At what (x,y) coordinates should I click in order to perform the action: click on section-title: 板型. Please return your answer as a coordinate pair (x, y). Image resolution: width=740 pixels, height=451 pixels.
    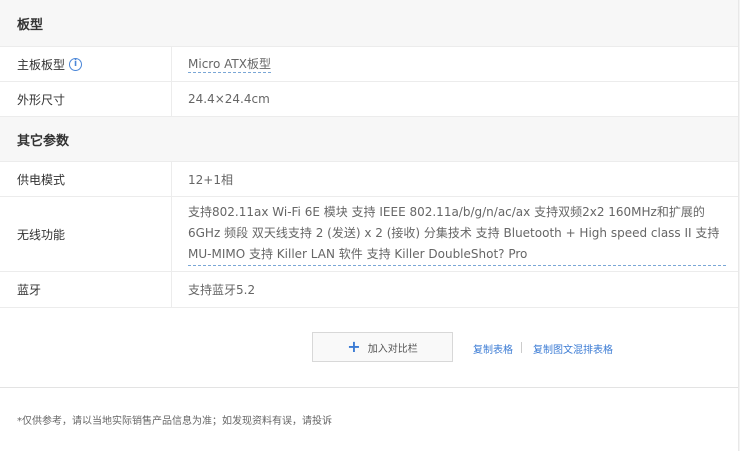
    Looking at the image, I should click on (30, 25).